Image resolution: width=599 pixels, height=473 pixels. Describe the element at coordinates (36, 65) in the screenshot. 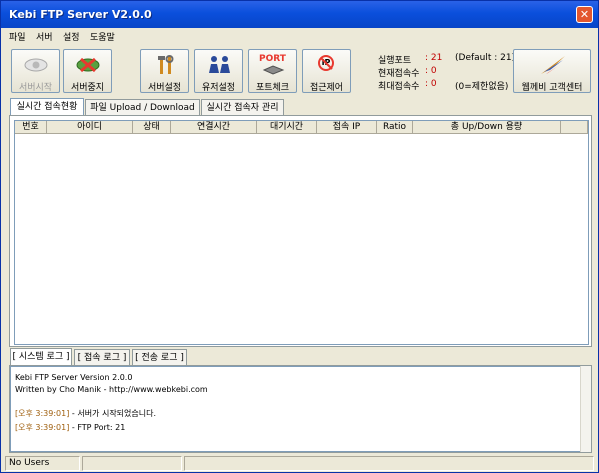

I see `eye-icon` at that location.